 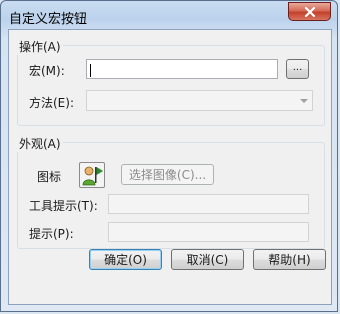 I want to click on tooltip-input, so click(x=208, y=204).